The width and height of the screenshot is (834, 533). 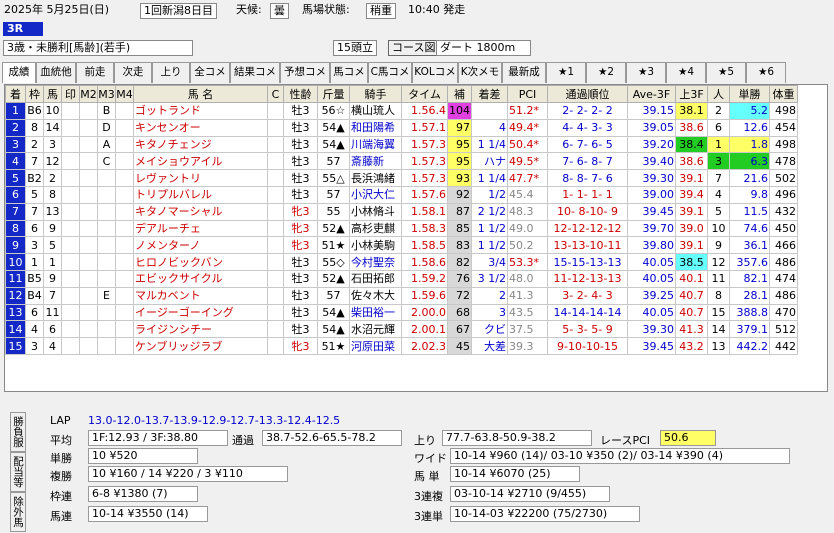 What do you see at coordinates (691, 161) in the screenshot?
I see `cell-agari: 38.6` at bounding box center [691, 161].